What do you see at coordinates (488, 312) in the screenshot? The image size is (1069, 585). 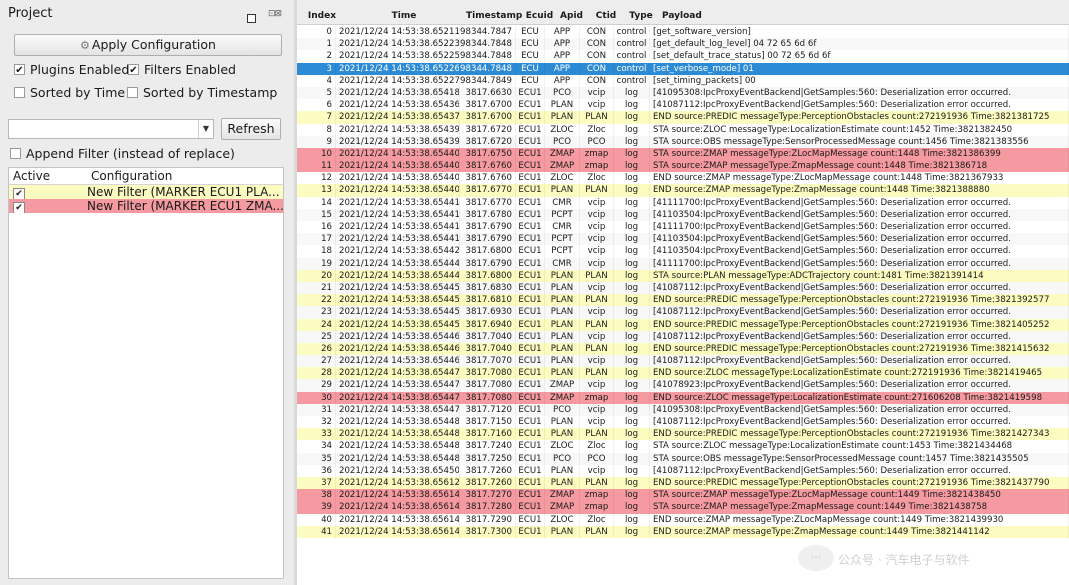 I see `row-timestamp: 3817.6930` at bounding box center [488, 312].